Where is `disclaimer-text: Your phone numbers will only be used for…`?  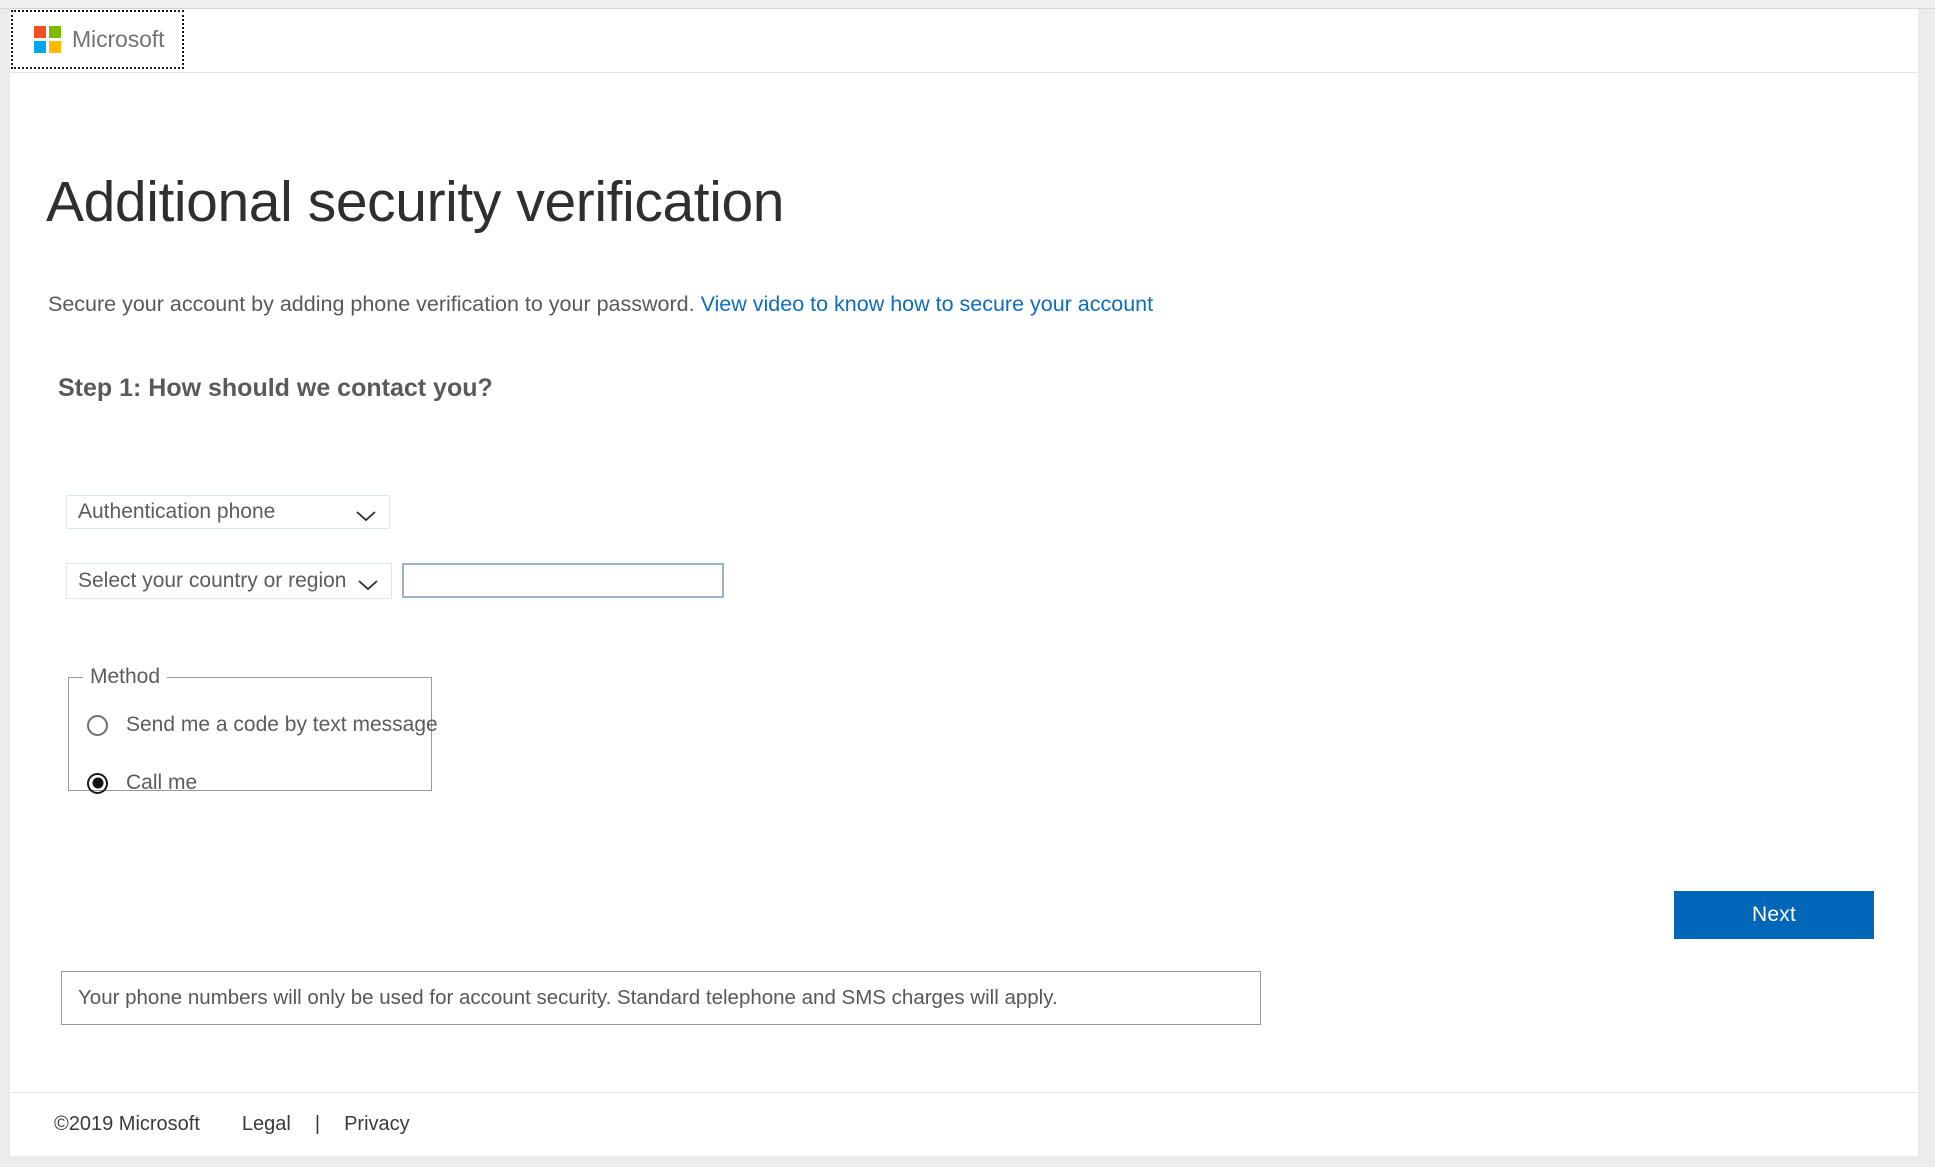 disclaimer-text: Your phone numbers will only be used for… is located at coordinates (568, 997).